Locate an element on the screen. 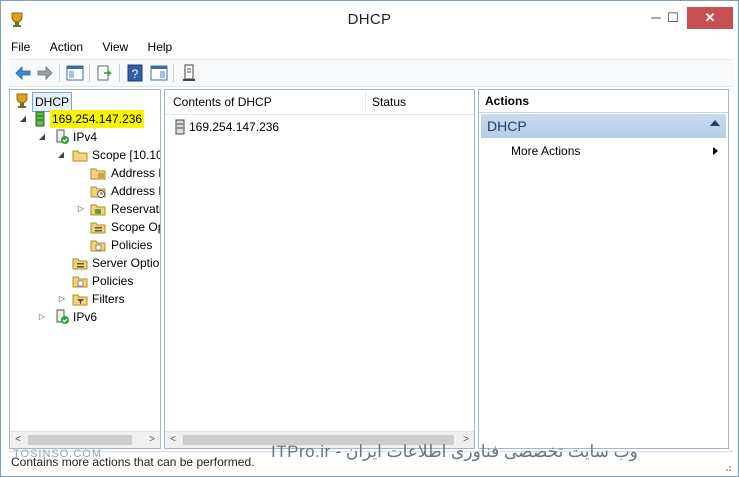 The width and height of the screenshot is (739, 477). show-hide-tree-icon is located at coordinates (75, 73).